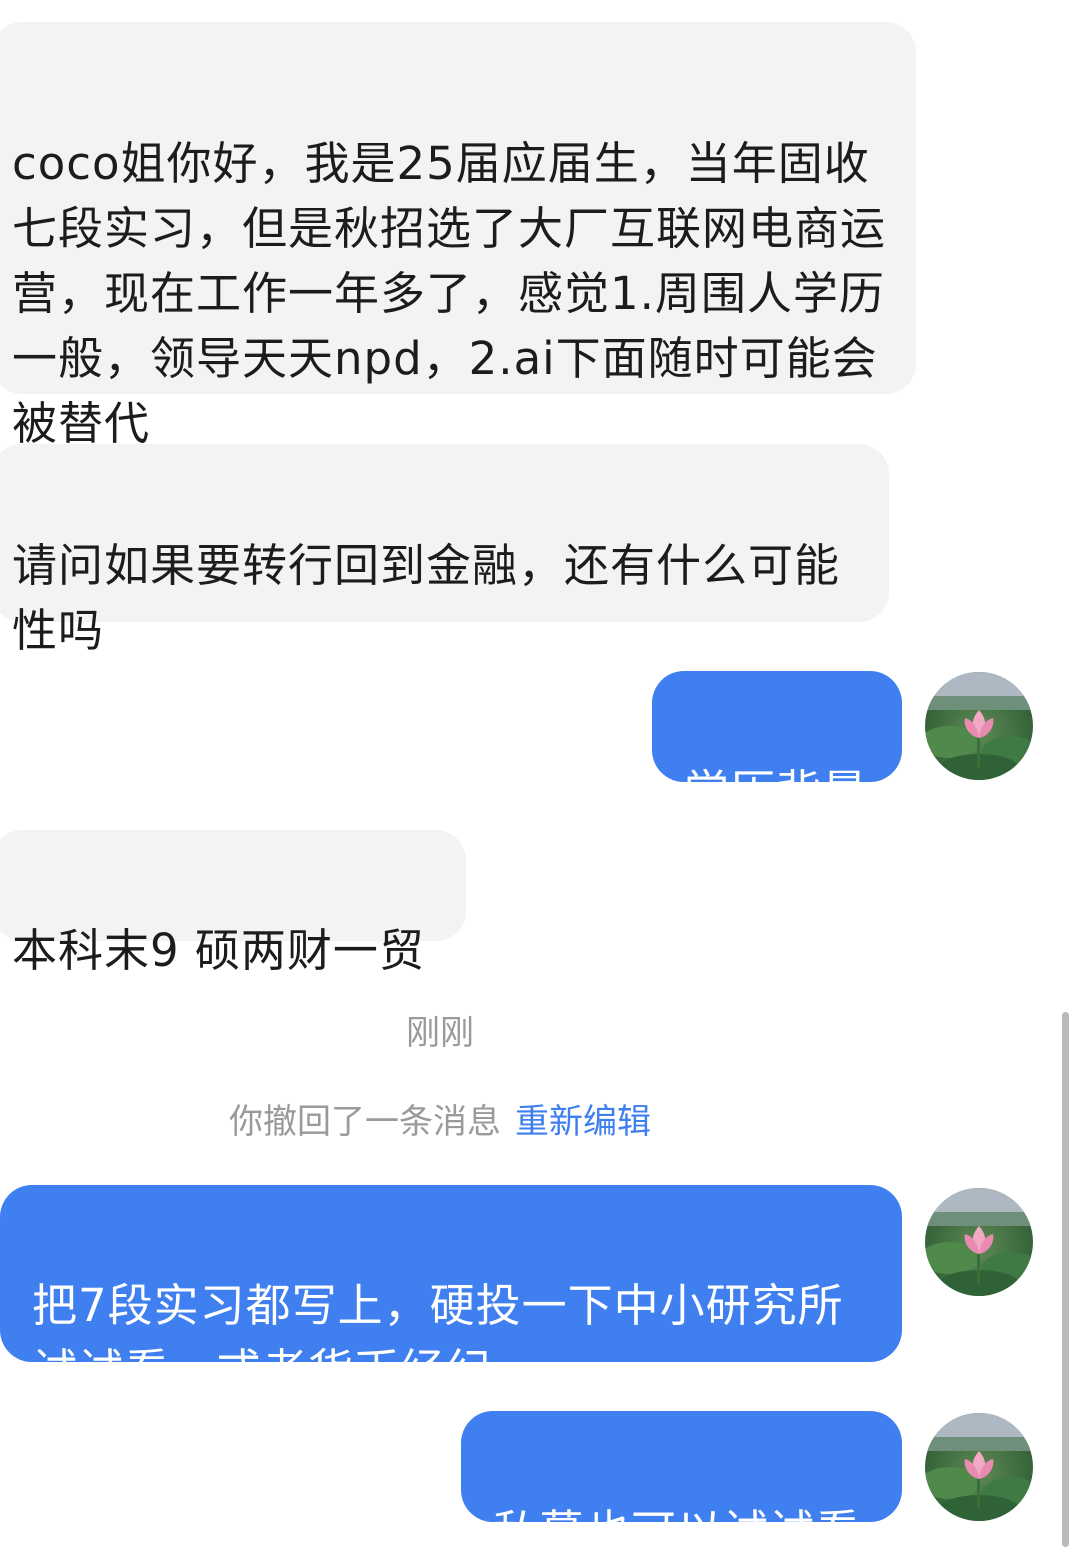 The width and height of the screenshot is (1080, 1551). I want to click on message-text: 请问如果要转行回到金融，还有什么可能性吗, so click(426, 598).